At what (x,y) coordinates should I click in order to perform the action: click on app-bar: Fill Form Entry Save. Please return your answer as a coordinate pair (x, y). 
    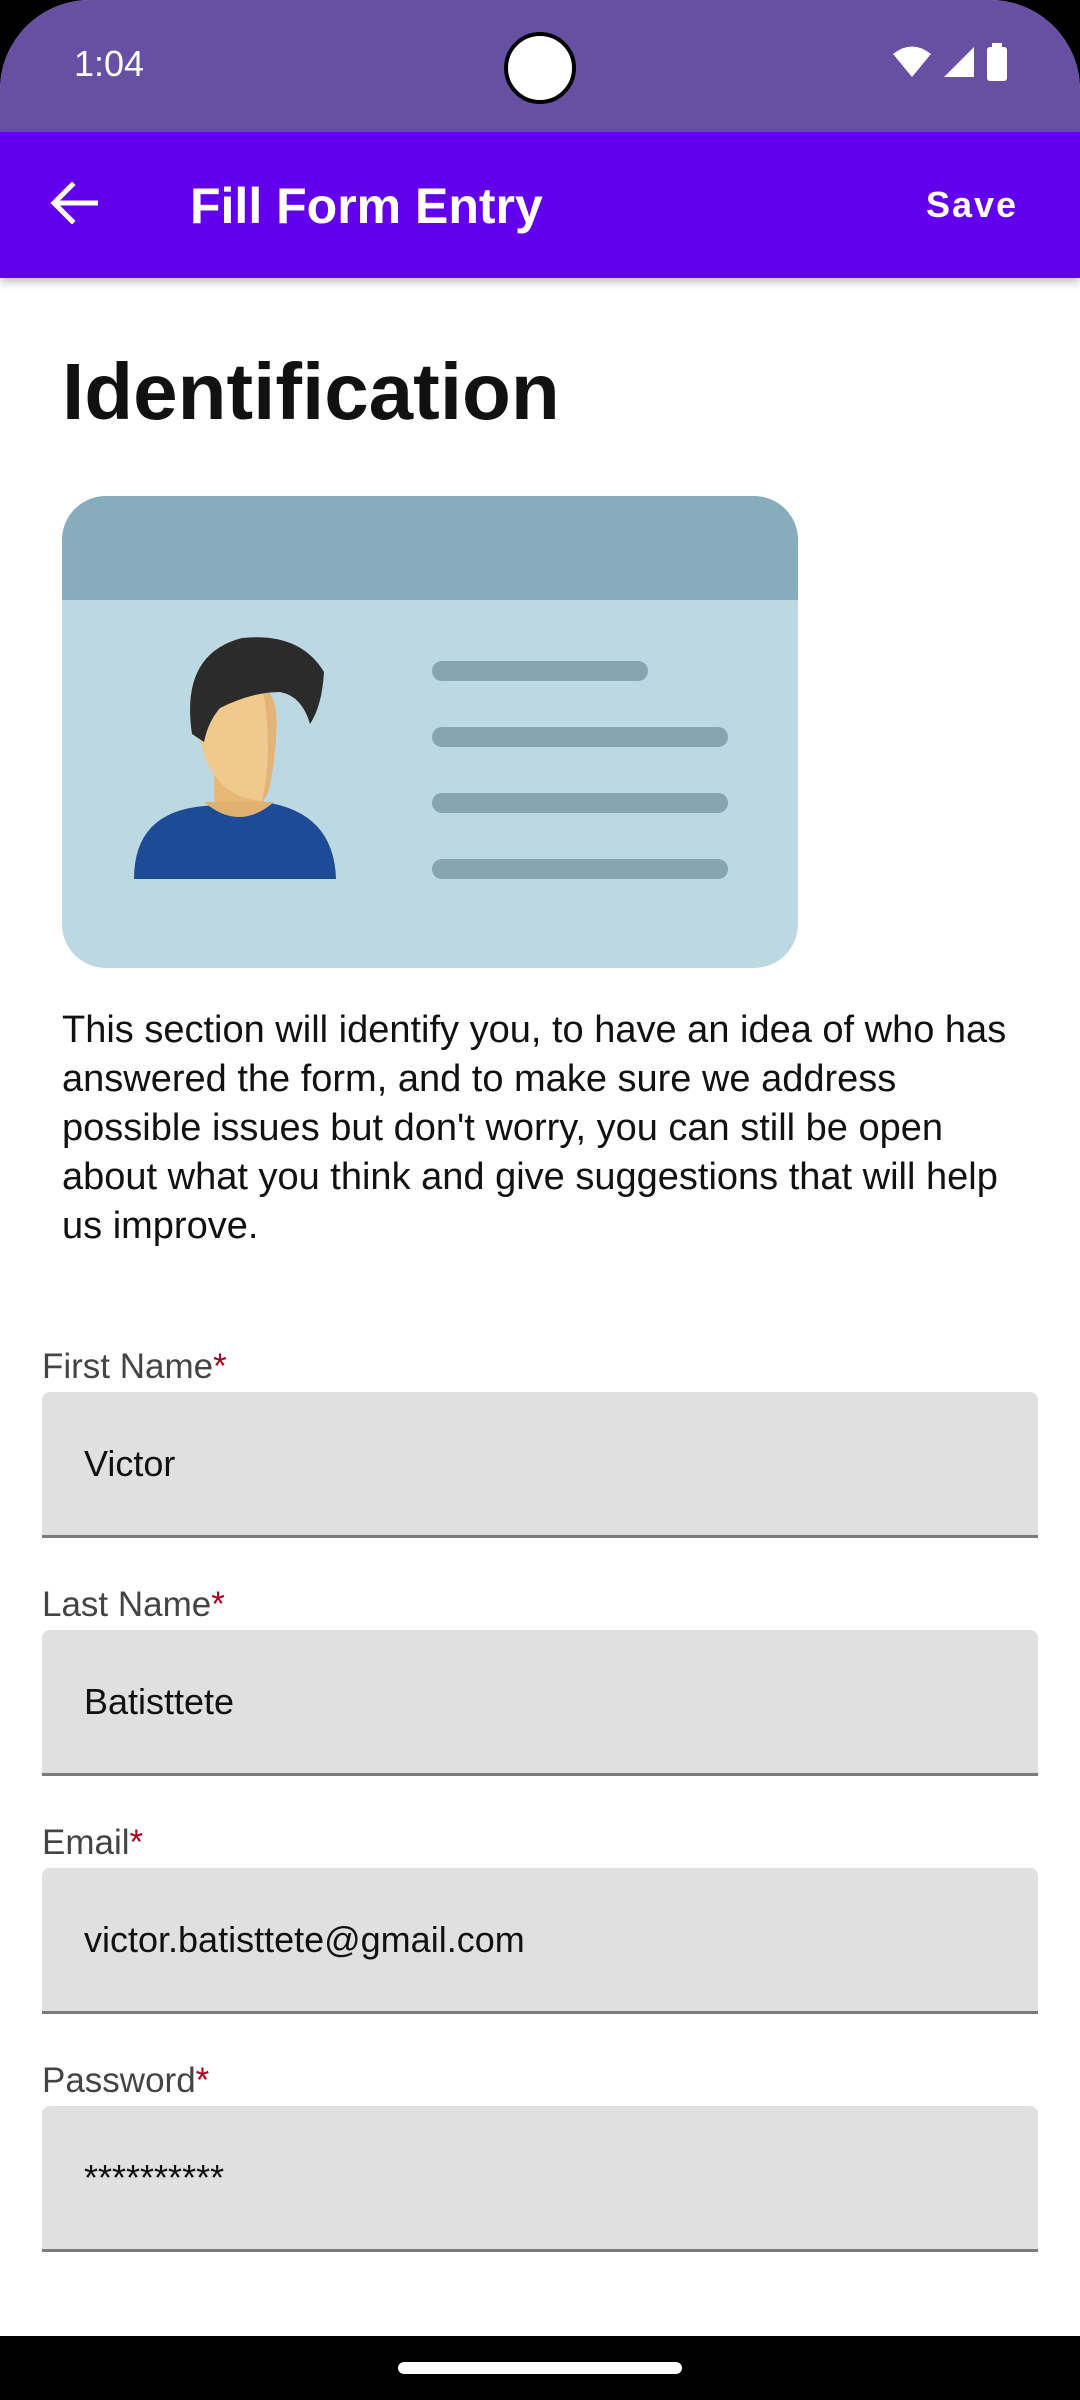
    Looking at the image, I should click on (540, 205).